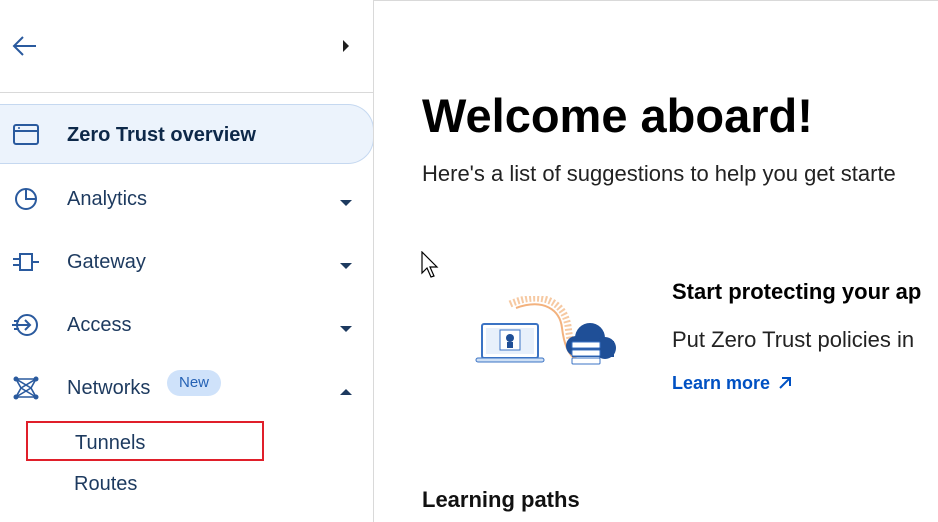  Describe the element at coordinates (106, 484) in the screenshot. I see `subitem-label: Routes` at that location.